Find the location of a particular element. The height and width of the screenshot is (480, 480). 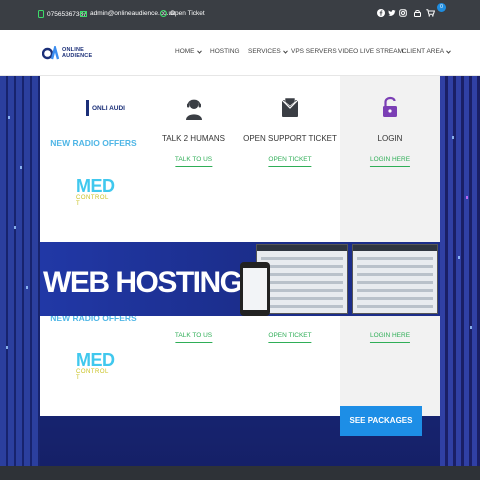

media-logo-big-lower: MED is located at coordinates (95, 360).